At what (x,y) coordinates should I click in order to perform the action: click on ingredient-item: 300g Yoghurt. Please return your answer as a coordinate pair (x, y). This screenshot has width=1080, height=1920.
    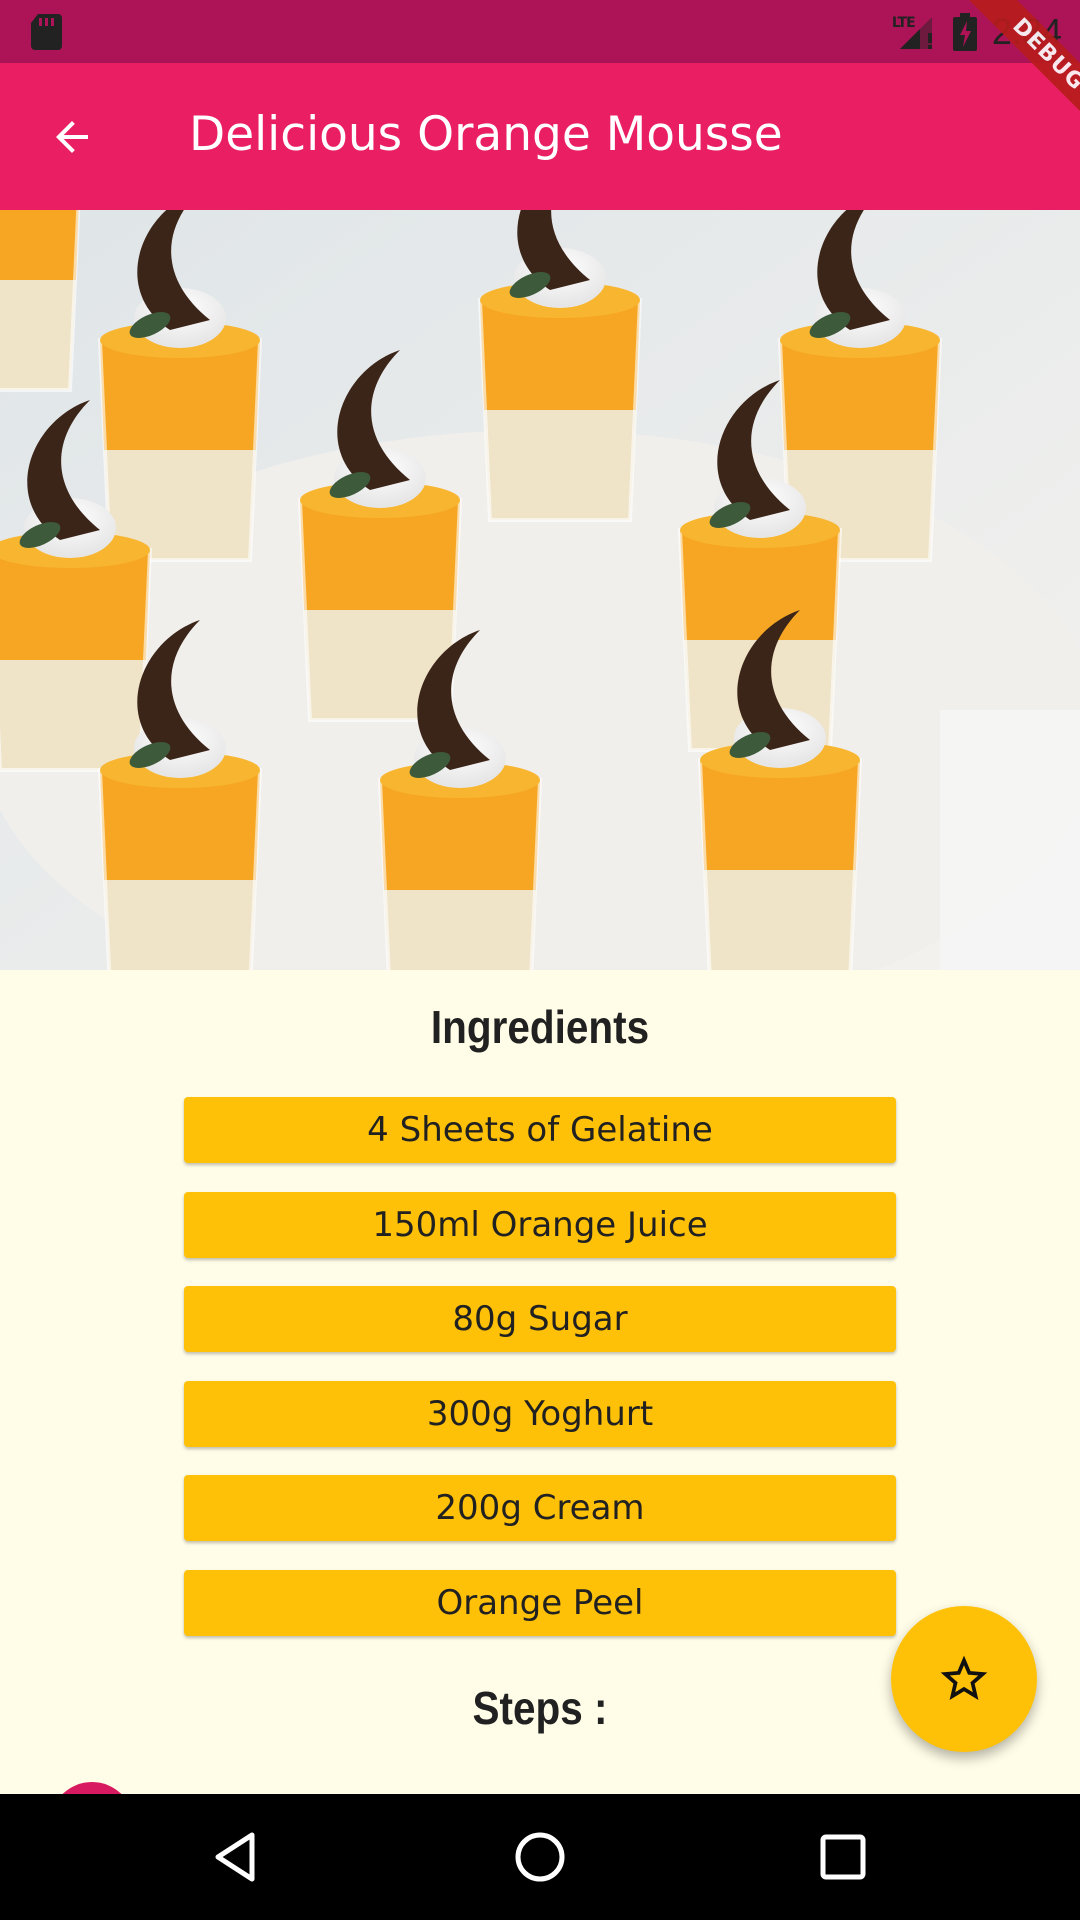
    Looking at the image, I should click on (540, 1414).